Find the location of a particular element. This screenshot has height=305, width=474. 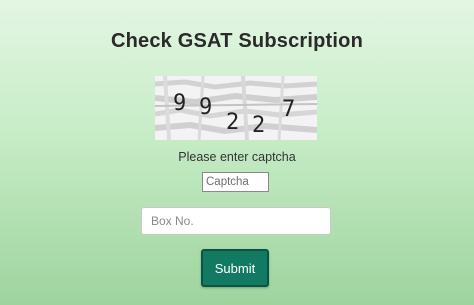

captcha-char: 7 is located at coordinates (288, 109).